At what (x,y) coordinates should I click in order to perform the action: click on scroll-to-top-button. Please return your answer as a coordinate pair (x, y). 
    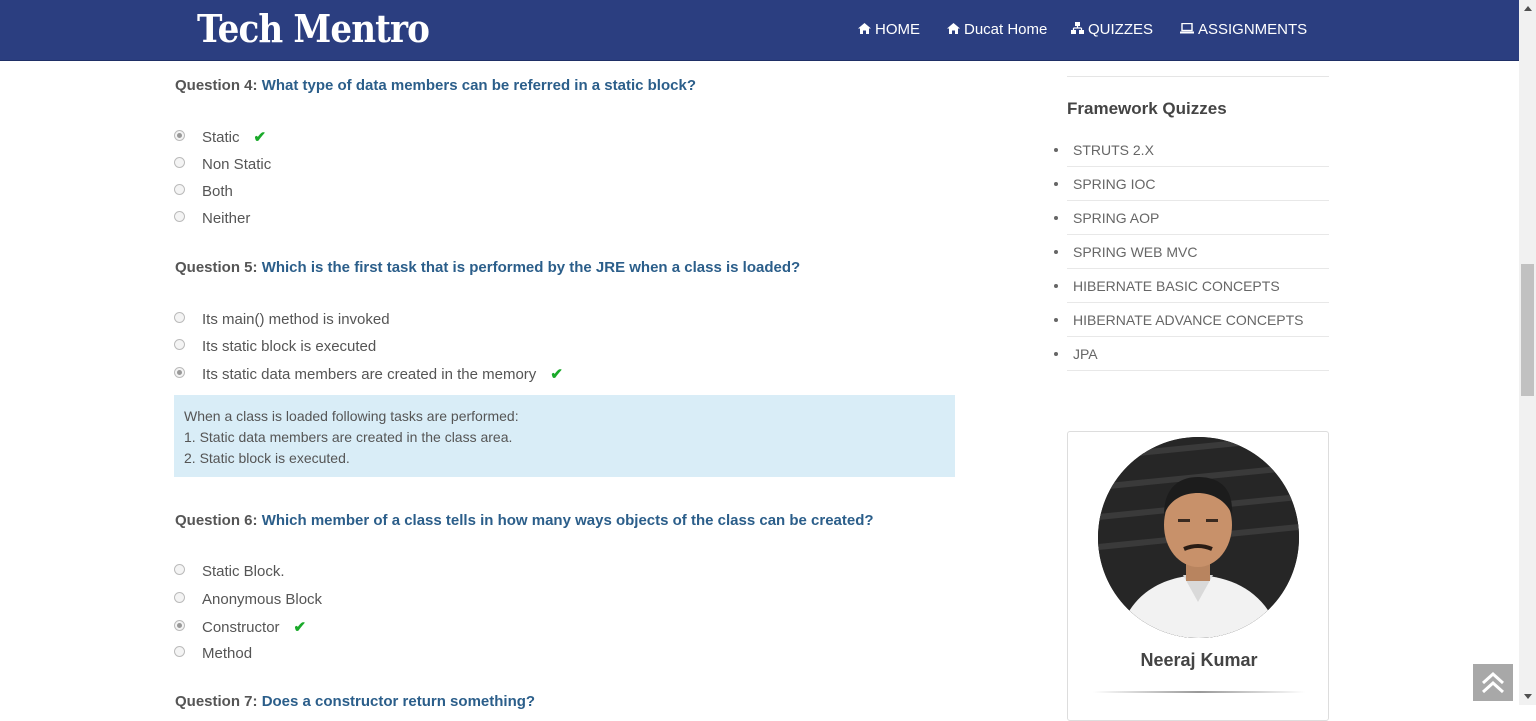
    Looking at the image, I should click on (1493, 682).